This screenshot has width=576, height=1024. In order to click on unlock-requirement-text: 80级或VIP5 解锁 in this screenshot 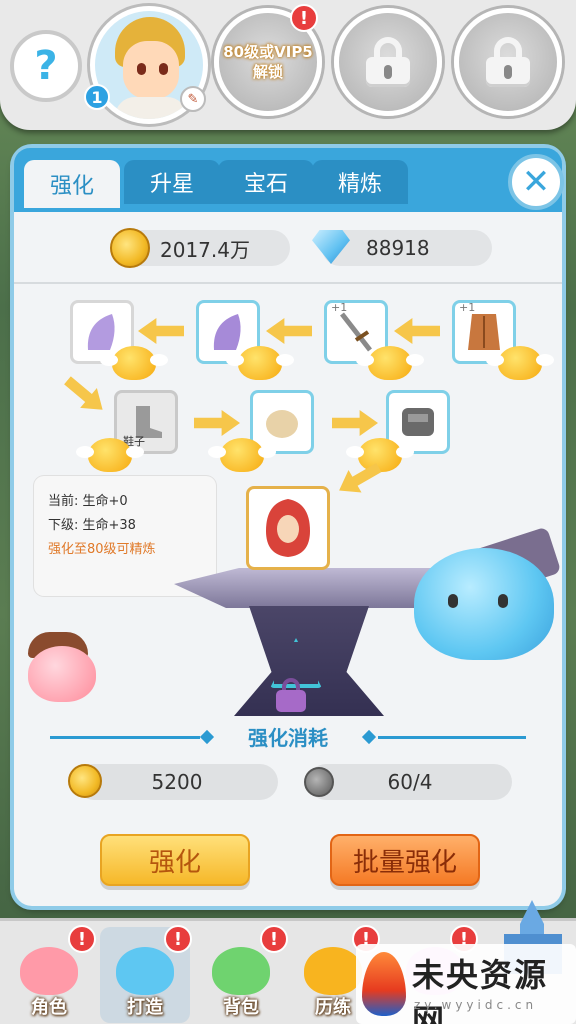, I will do `click(268, 62)`.